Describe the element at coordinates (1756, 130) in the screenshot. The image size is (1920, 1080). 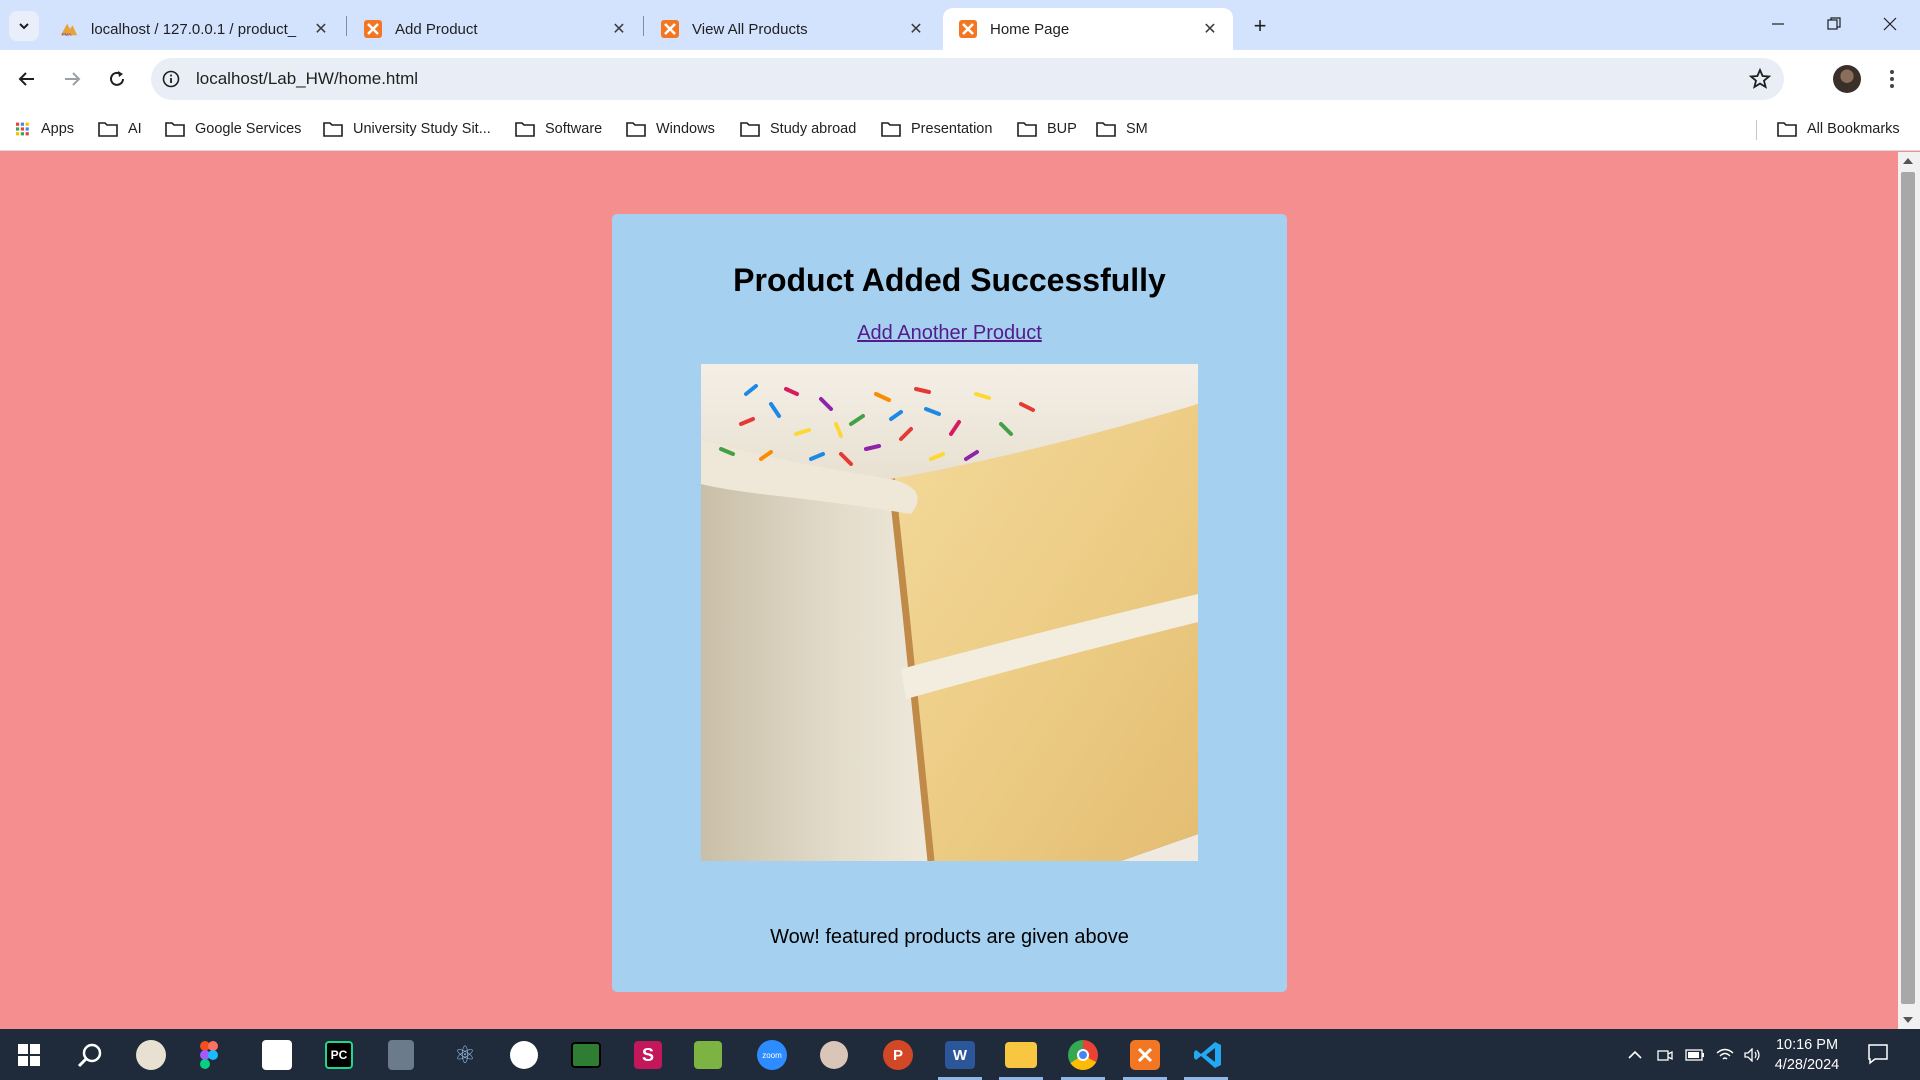
I see `bookmarks-separator` at that location.